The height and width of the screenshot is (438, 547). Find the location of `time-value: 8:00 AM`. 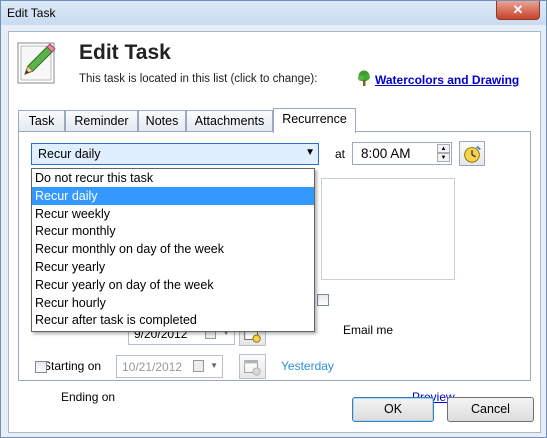

time-value: 8:00 AM is located at coordinates (386, 153).